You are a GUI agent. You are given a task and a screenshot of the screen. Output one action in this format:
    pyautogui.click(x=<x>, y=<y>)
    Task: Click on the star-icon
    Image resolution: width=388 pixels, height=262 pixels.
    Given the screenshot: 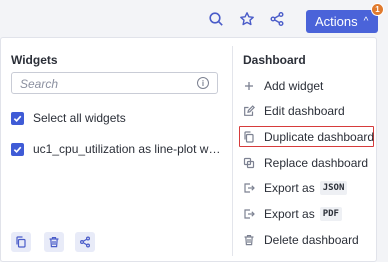 What is the action you would take?
    pyautogui.click(x=247, y=19)
    